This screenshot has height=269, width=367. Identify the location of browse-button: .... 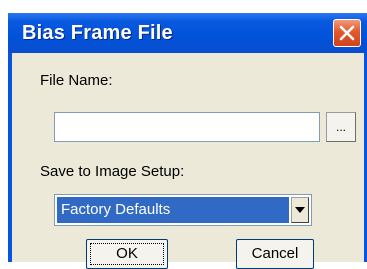
(341, 127).